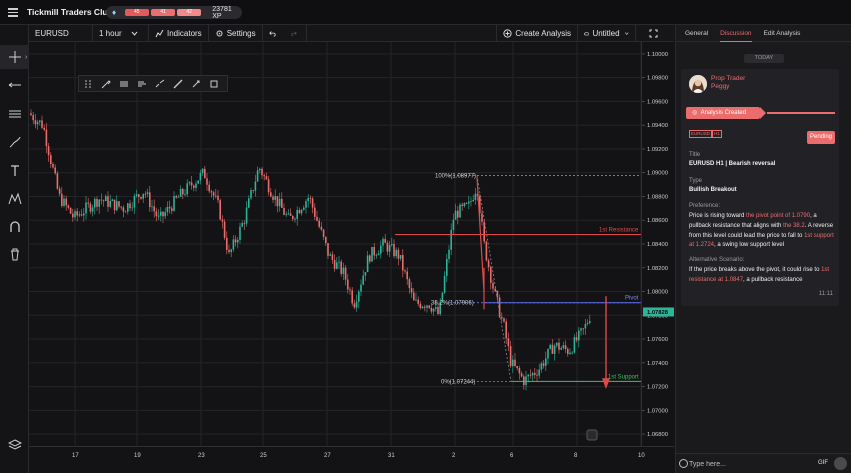 This screenshot has width=851, height=473. What do you see at coordinates (178, 83) in the screenshot?
I see `line-width-icon` at bounding box center [178, 83].